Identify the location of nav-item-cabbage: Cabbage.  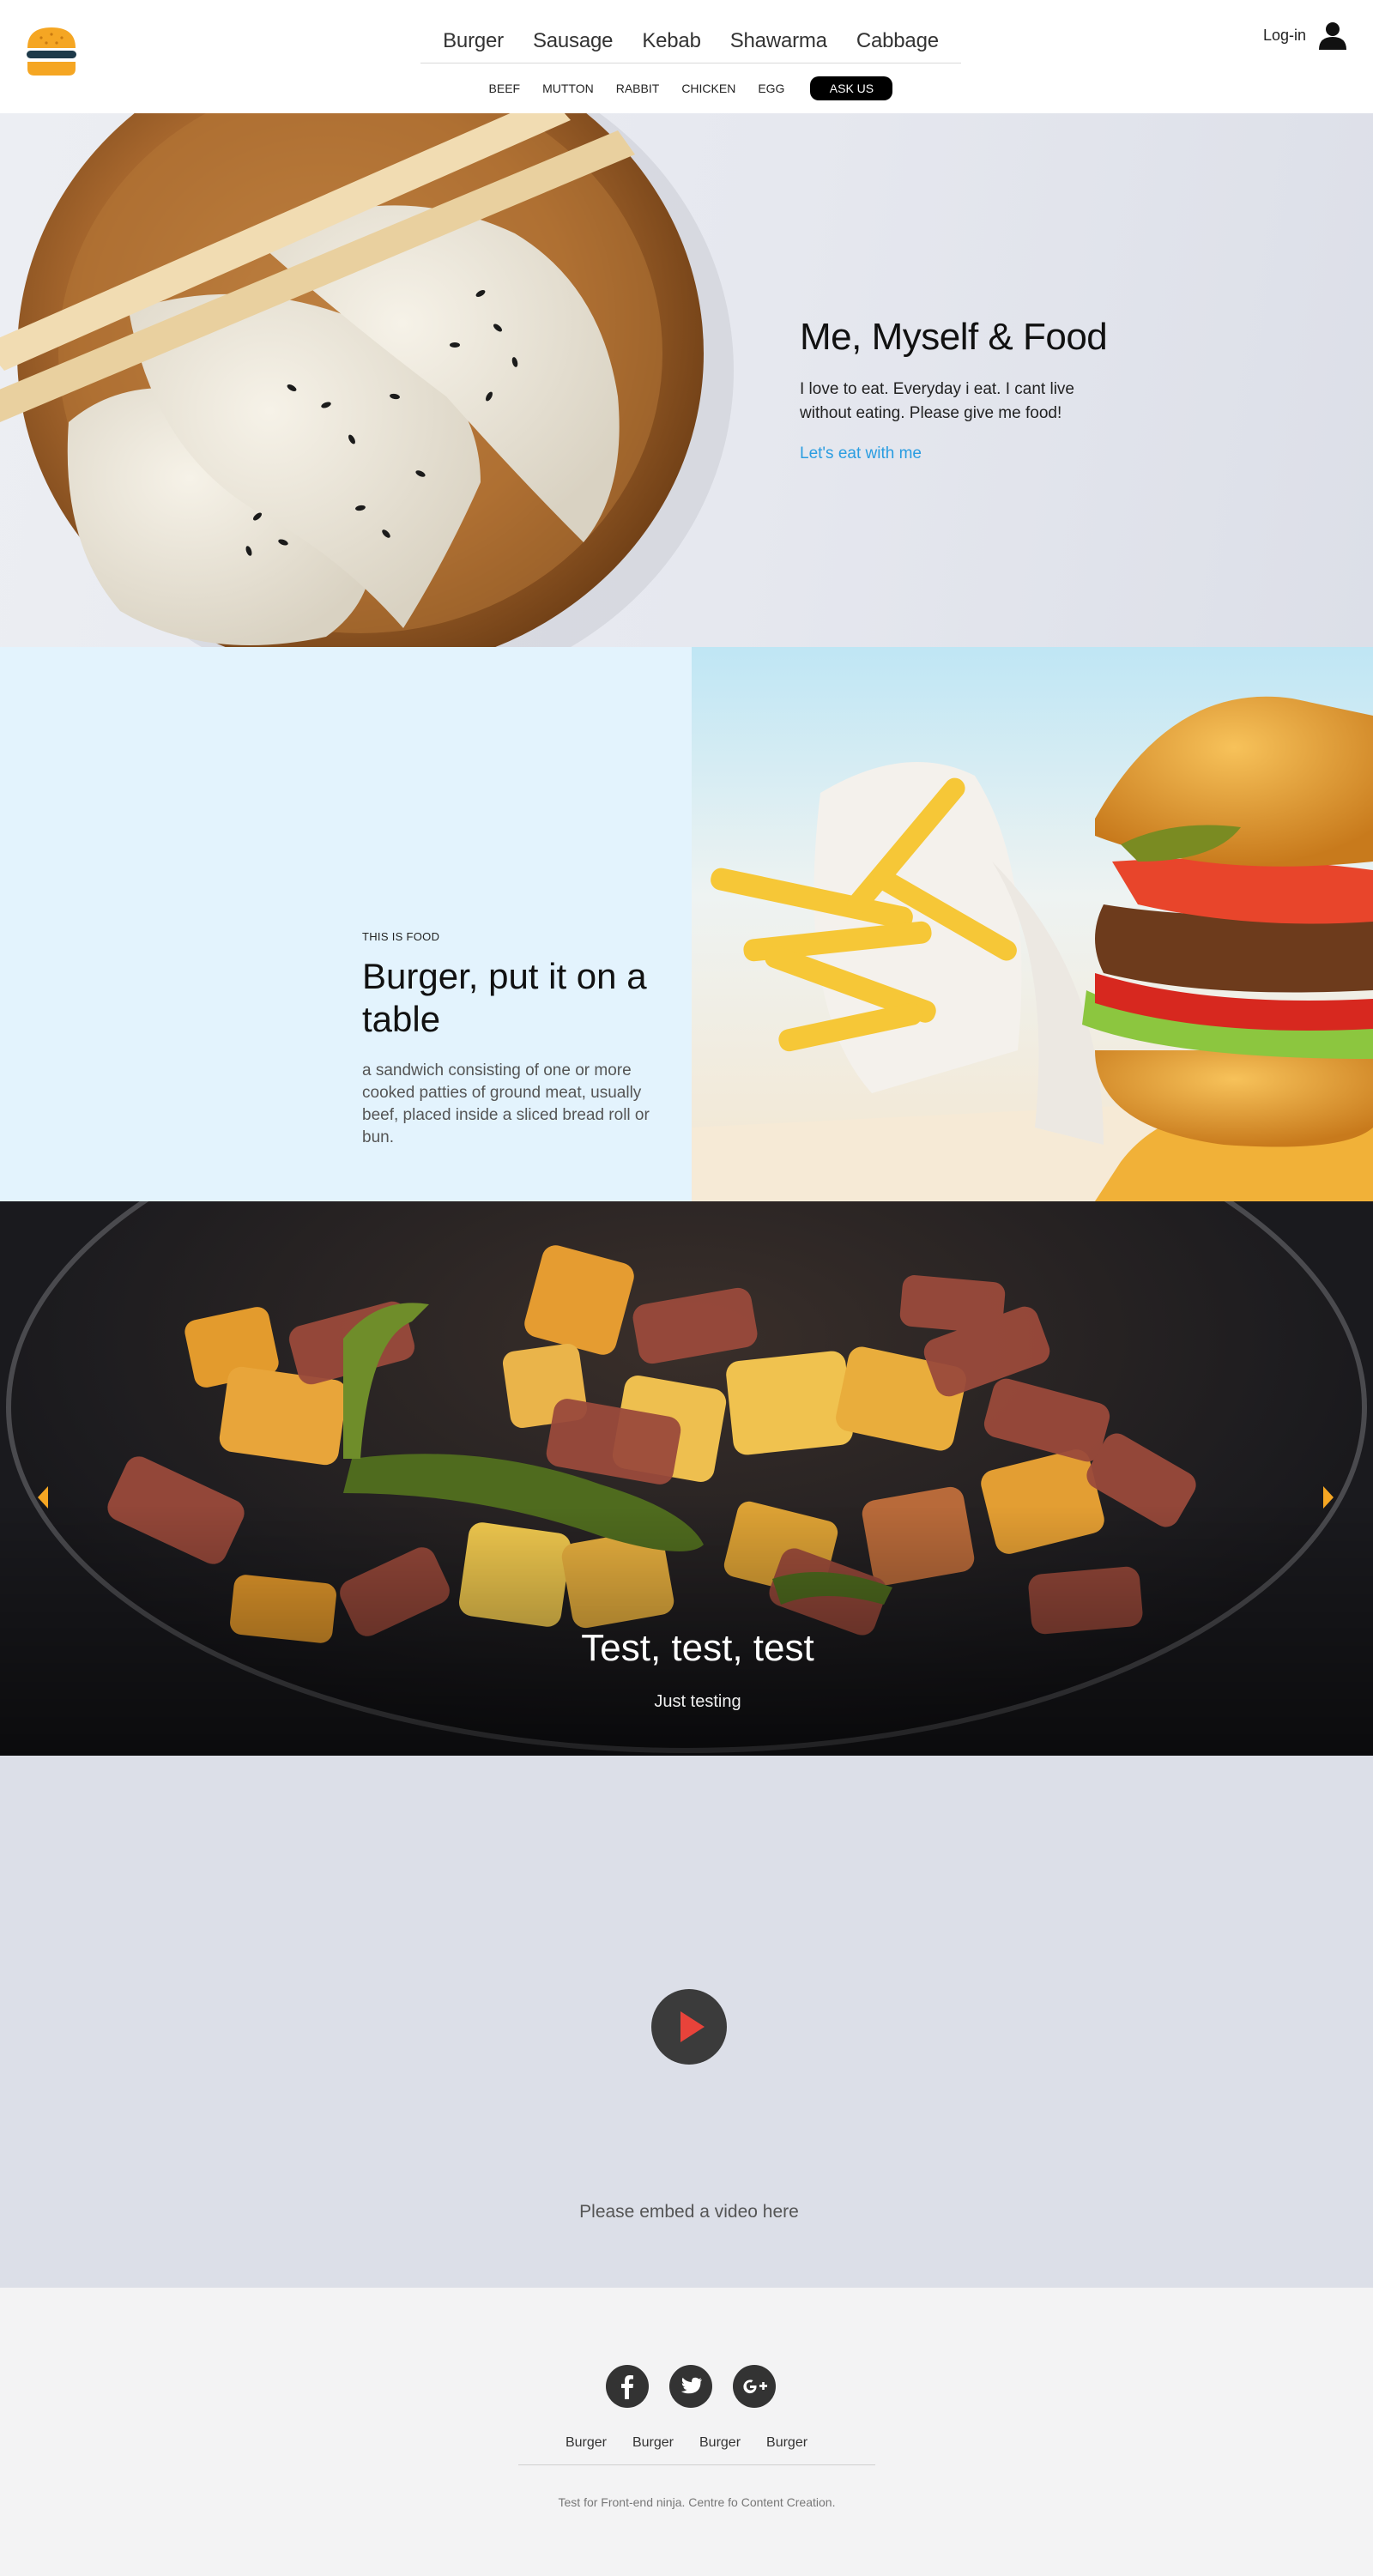
(898, 41).